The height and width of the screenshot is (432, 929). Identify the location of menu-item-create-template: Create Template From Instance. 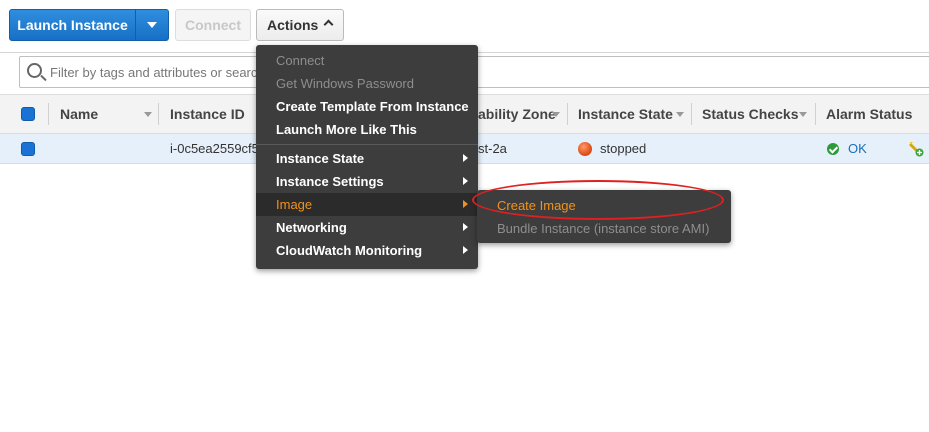
(367, 106).